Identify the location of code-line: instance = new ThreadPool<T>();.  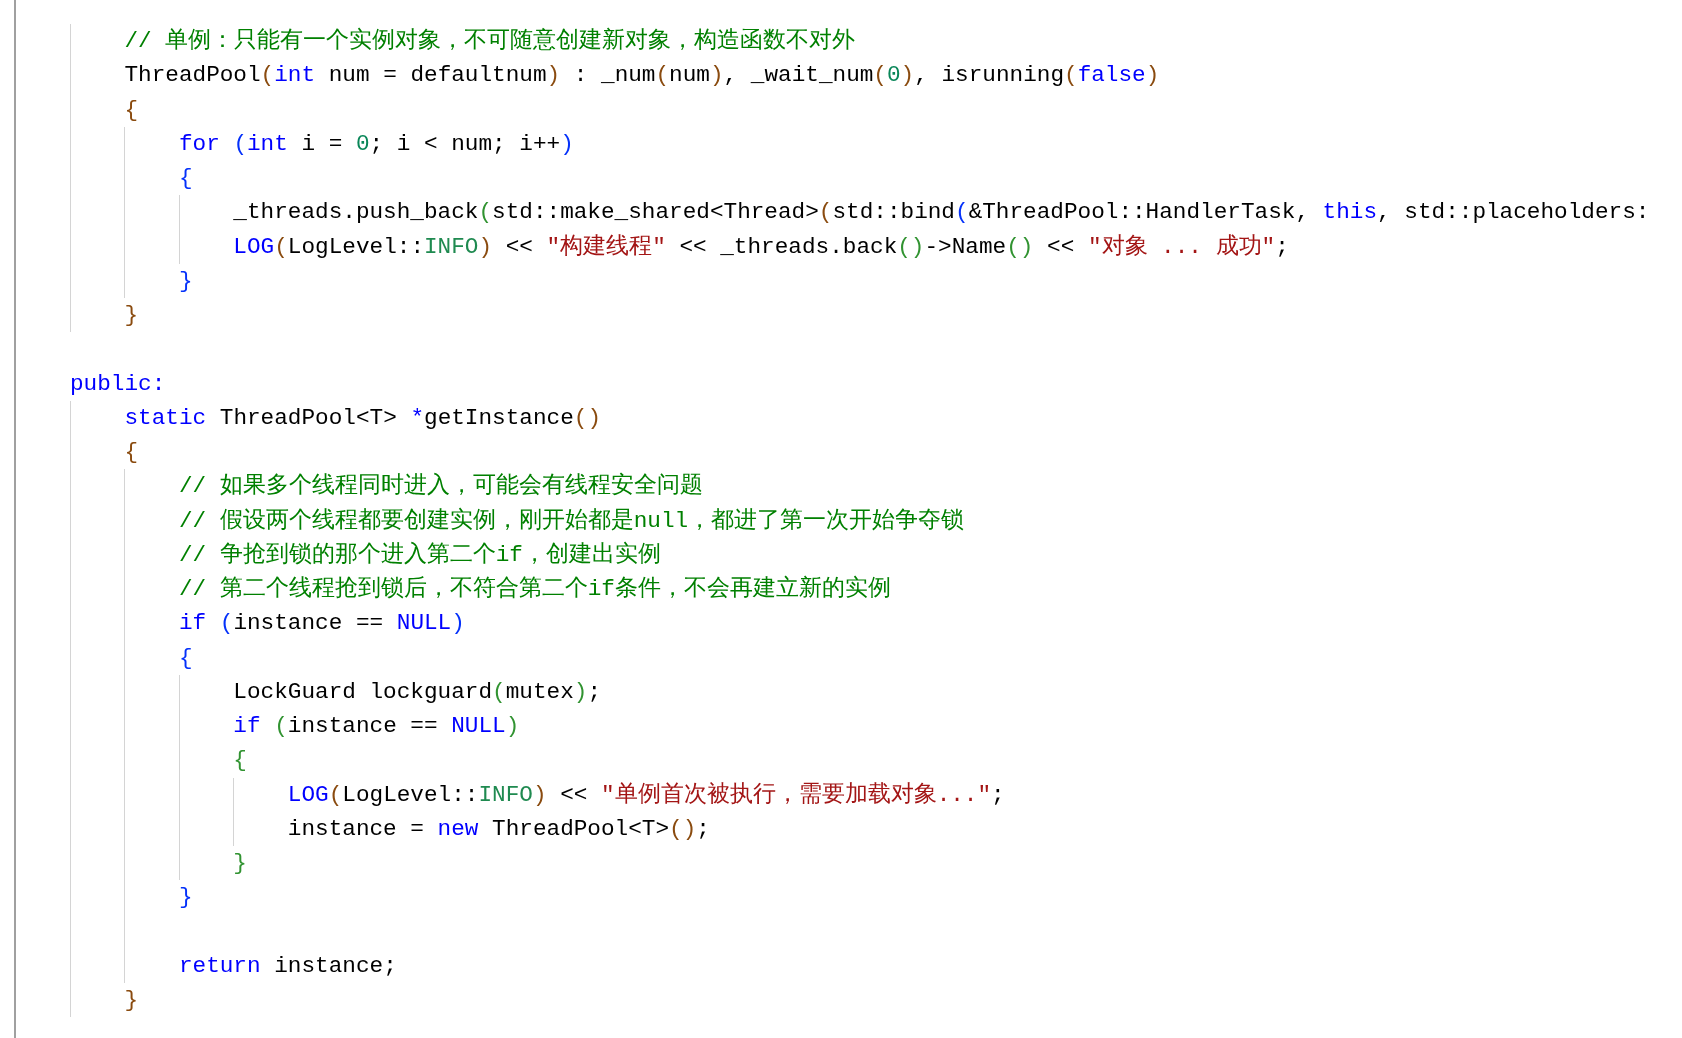
(498, 829).